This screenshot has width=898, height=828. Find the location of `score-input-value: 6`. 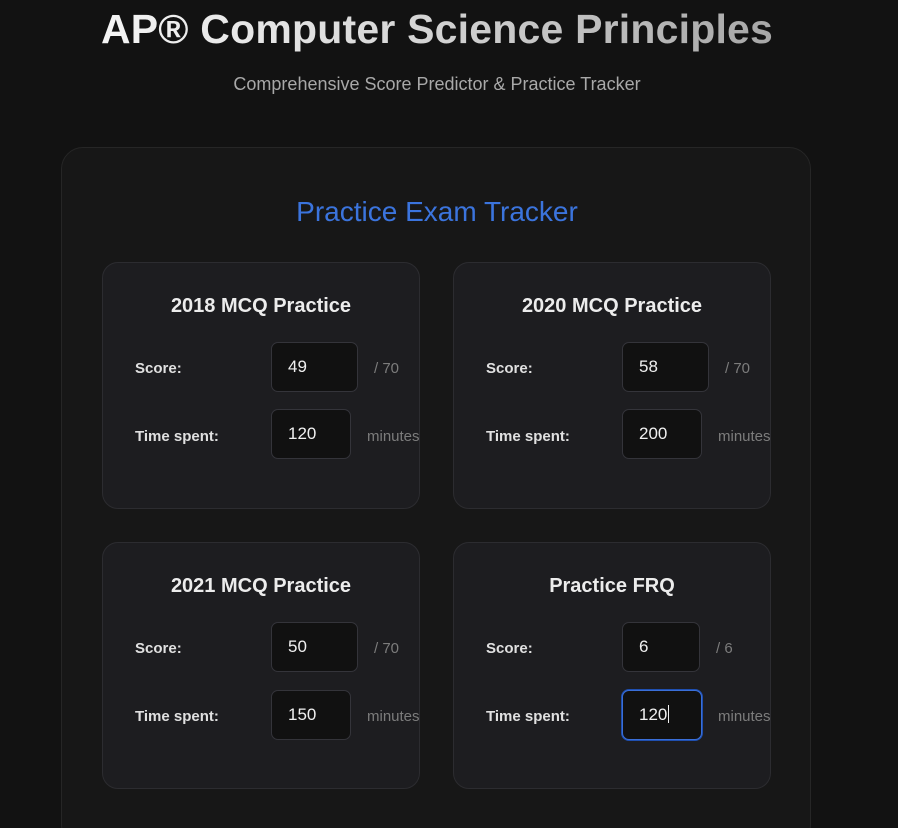

score-input-value: 6 is located at coordinates (644, 646).